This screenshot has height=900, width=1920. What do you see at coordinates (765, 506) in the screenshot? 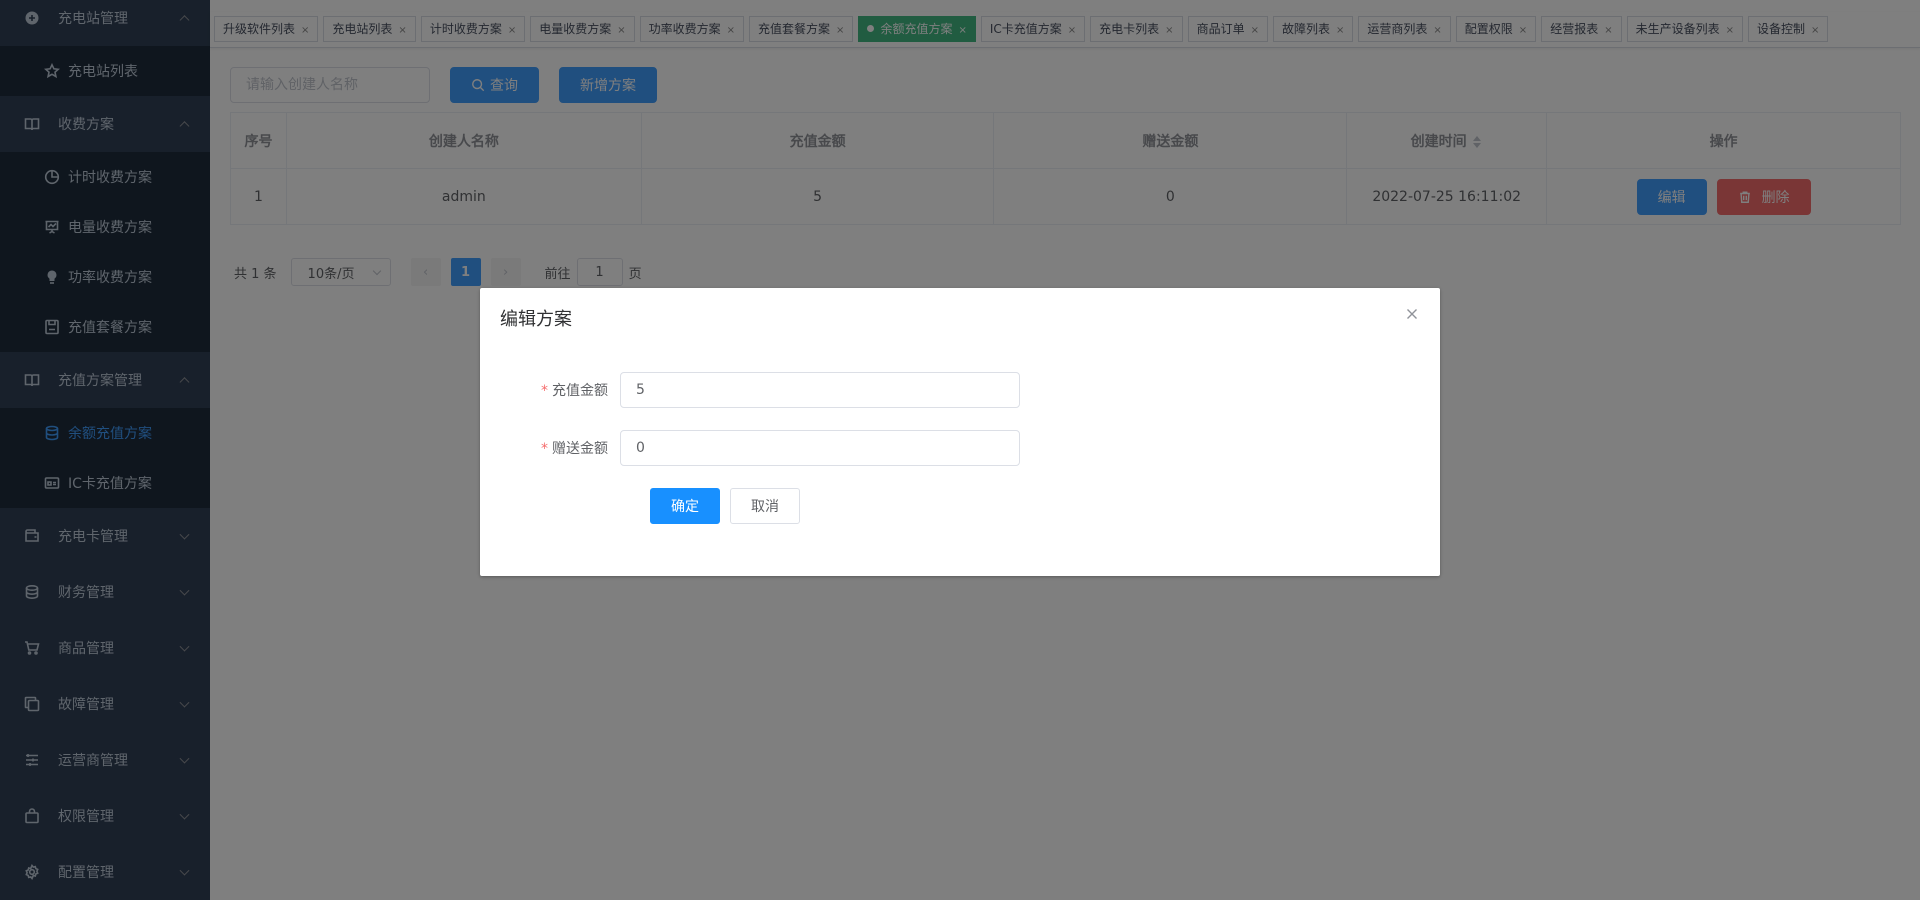
I see `cancel-button: 取消` at bounding box center [765, 506].